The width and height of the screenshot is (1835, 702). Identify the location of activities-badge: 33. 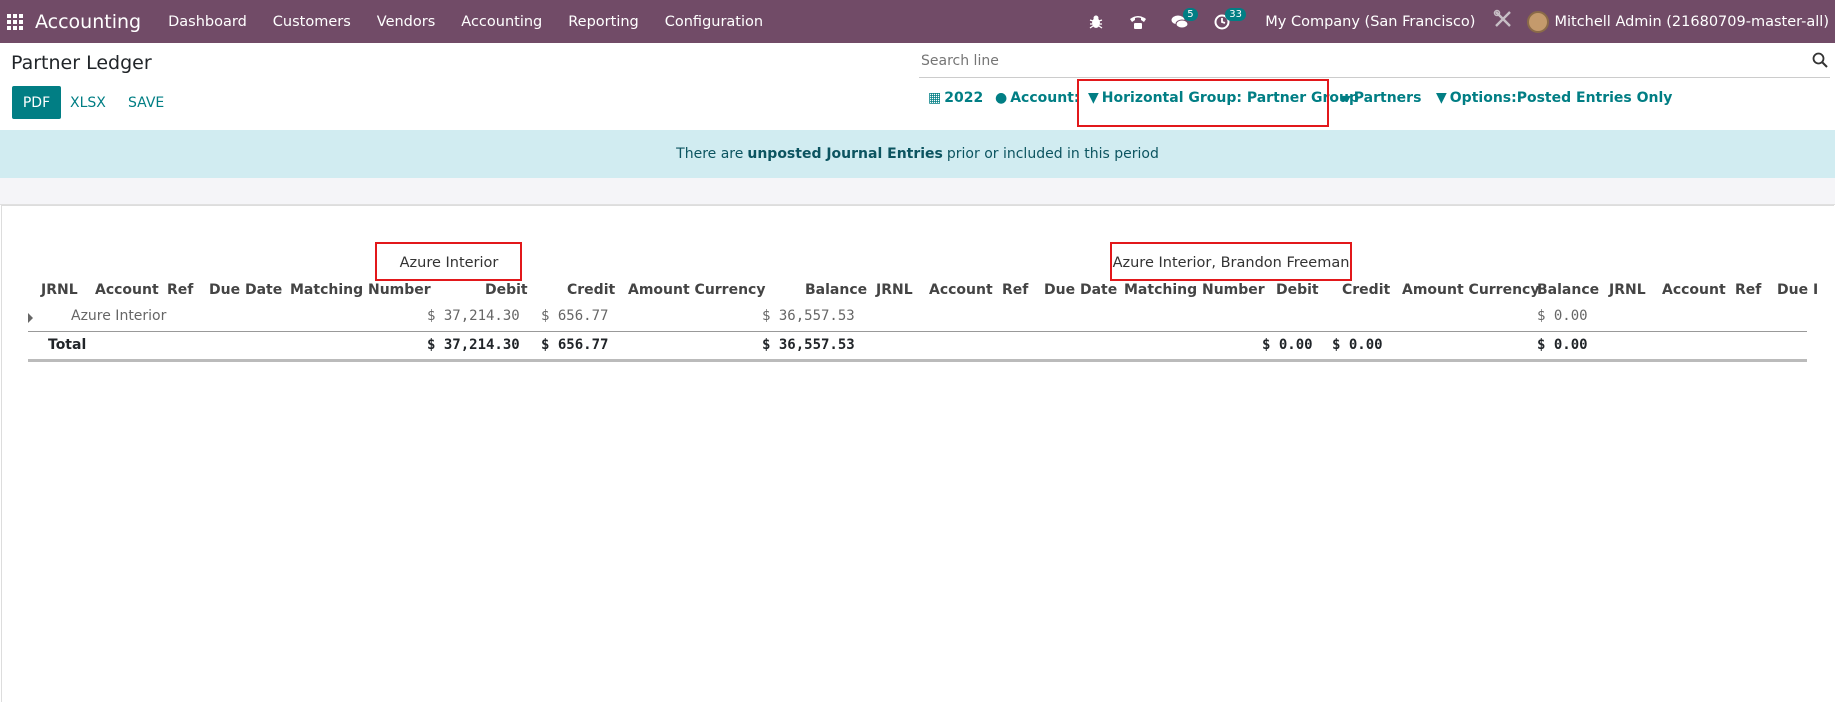
(1235, 14).